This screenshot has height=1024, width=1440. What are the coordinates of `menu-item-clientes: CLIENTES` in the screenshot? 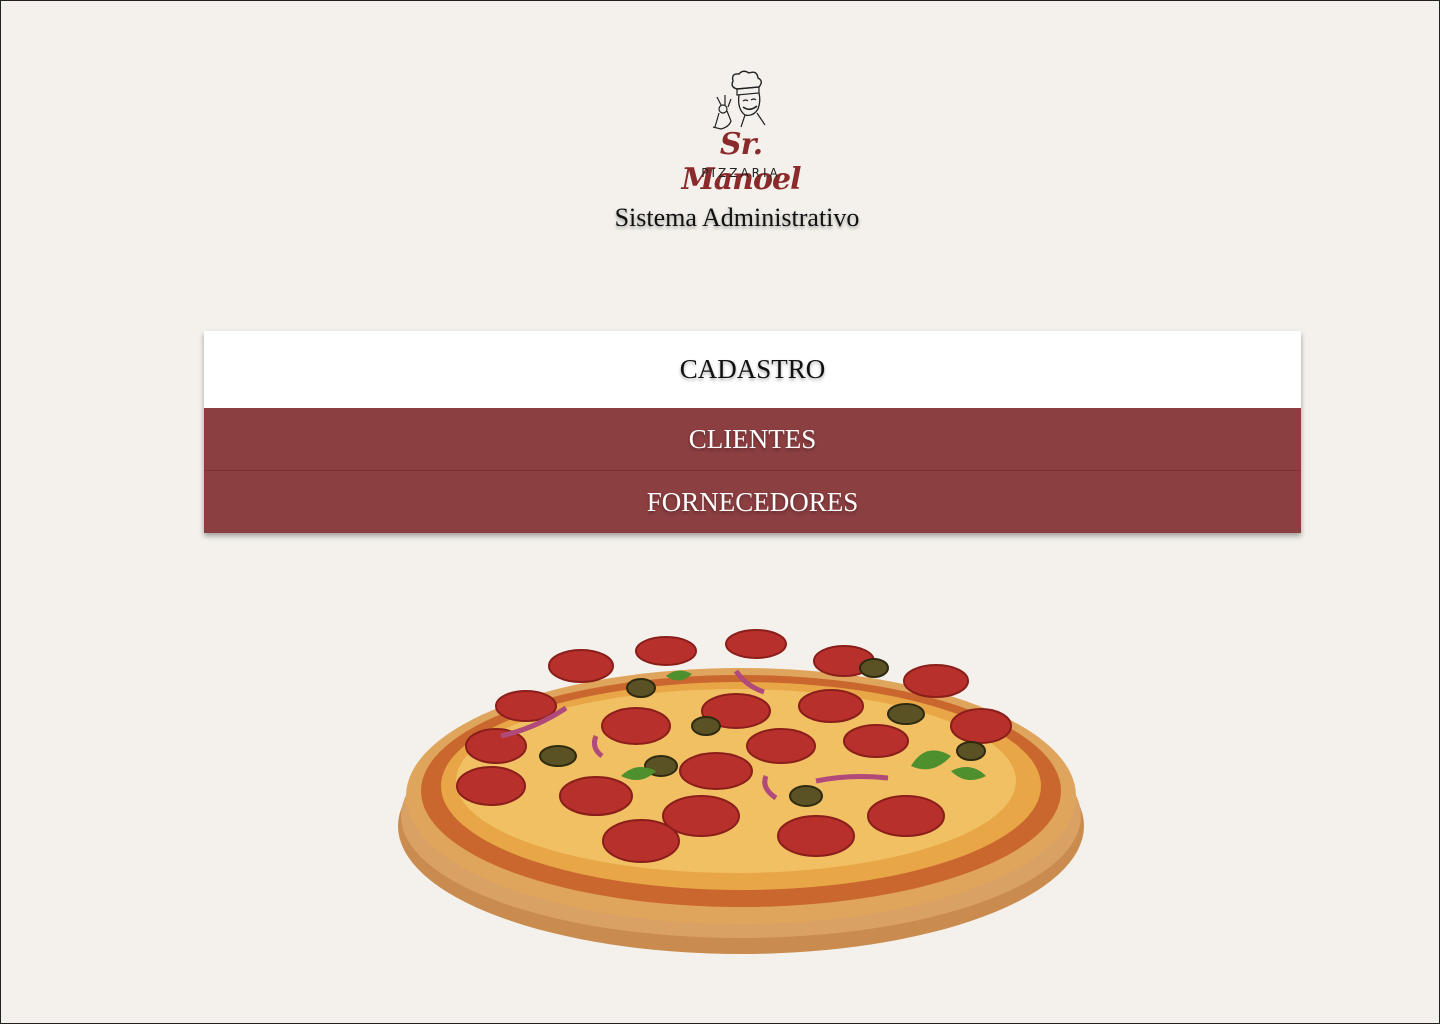 It's located at (752, 439).